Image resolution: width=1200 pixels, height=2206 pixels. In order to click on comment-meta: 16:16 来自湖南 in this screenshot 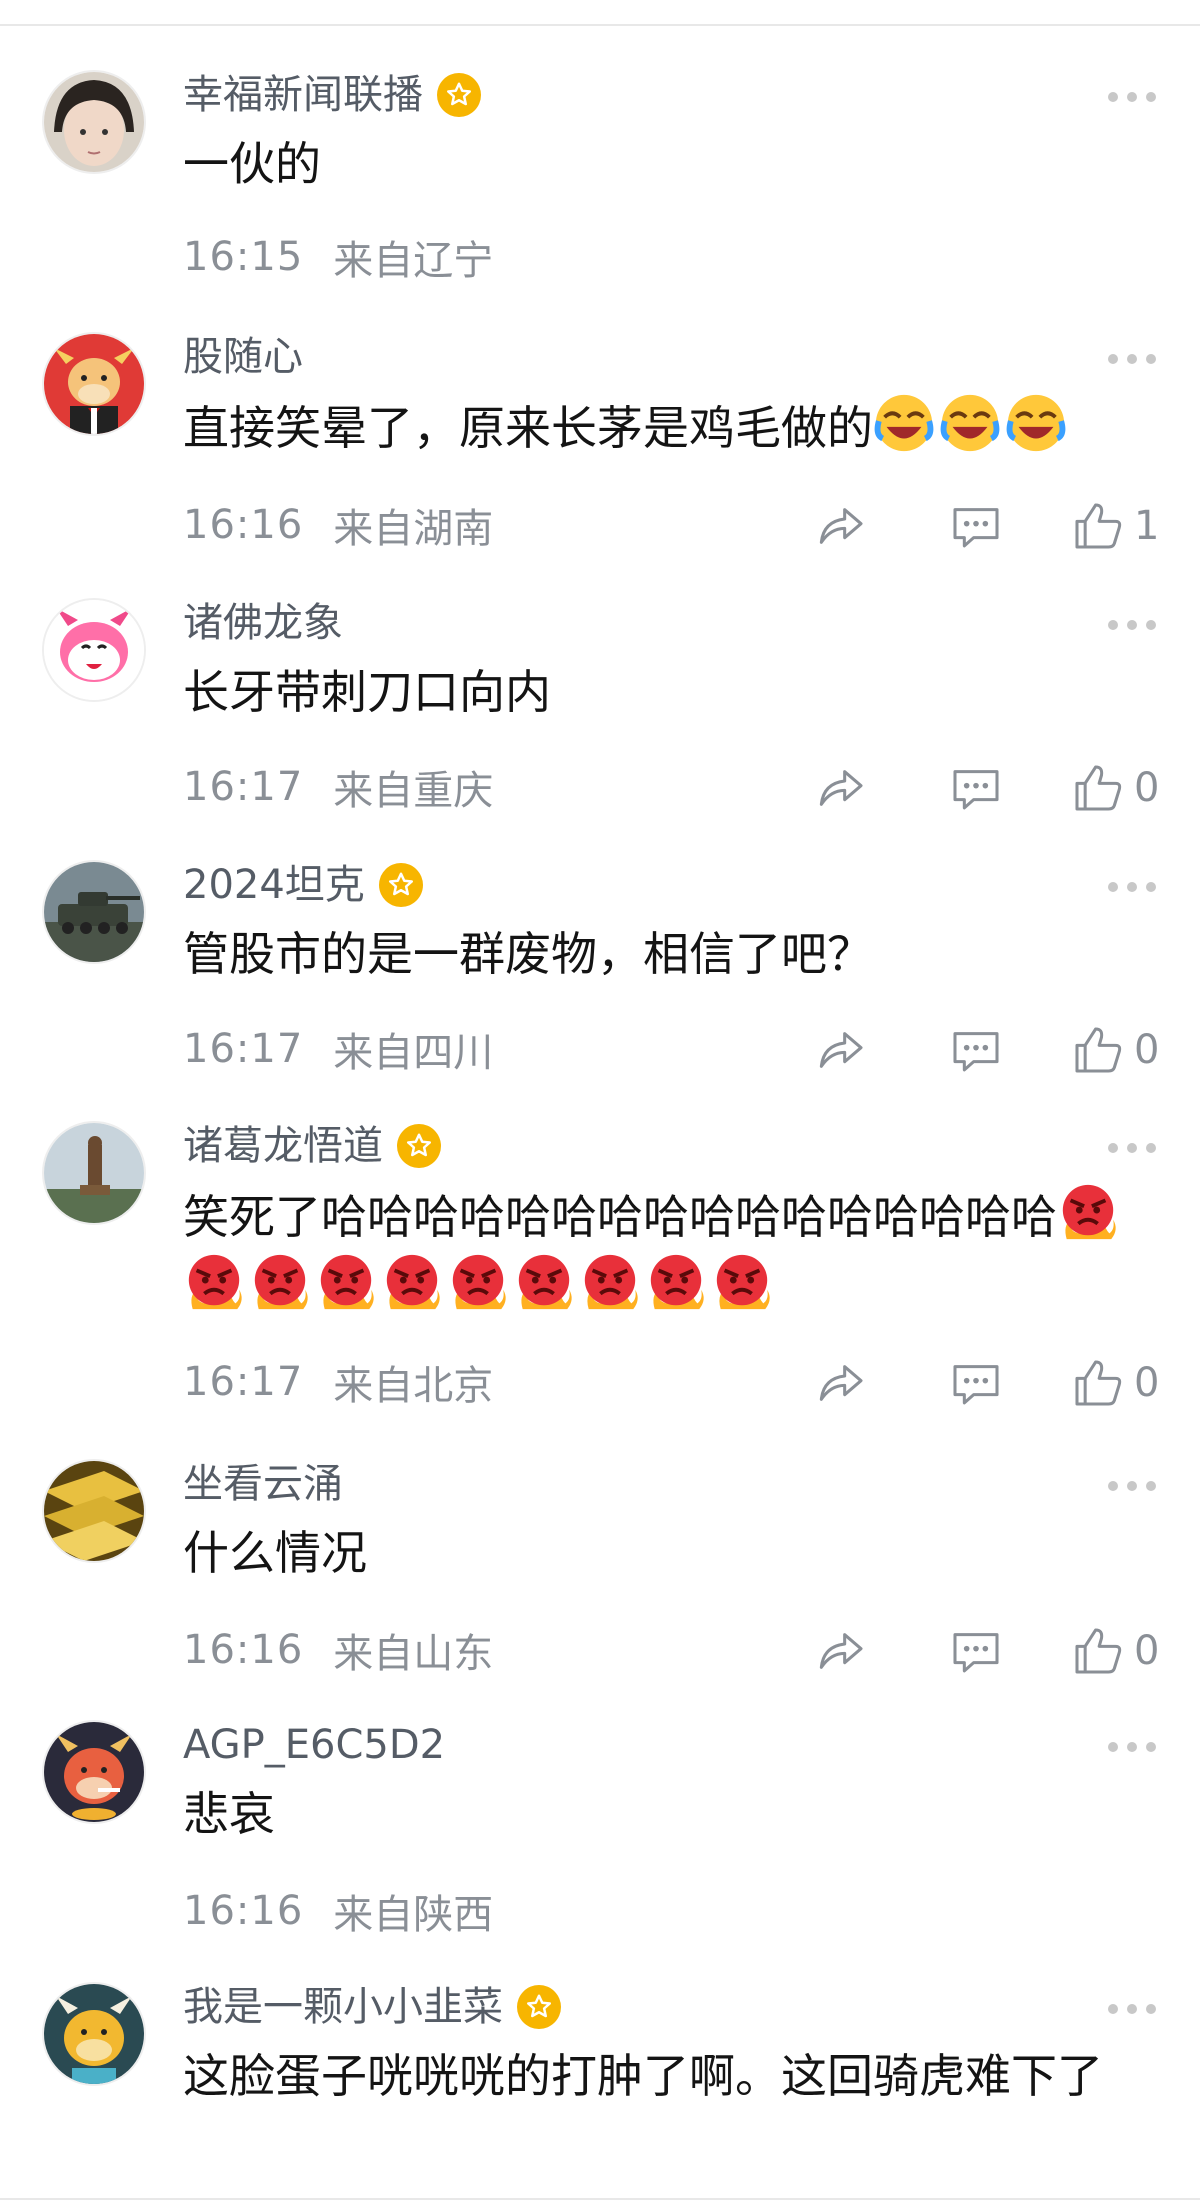, I will do `click(338, 526)`.